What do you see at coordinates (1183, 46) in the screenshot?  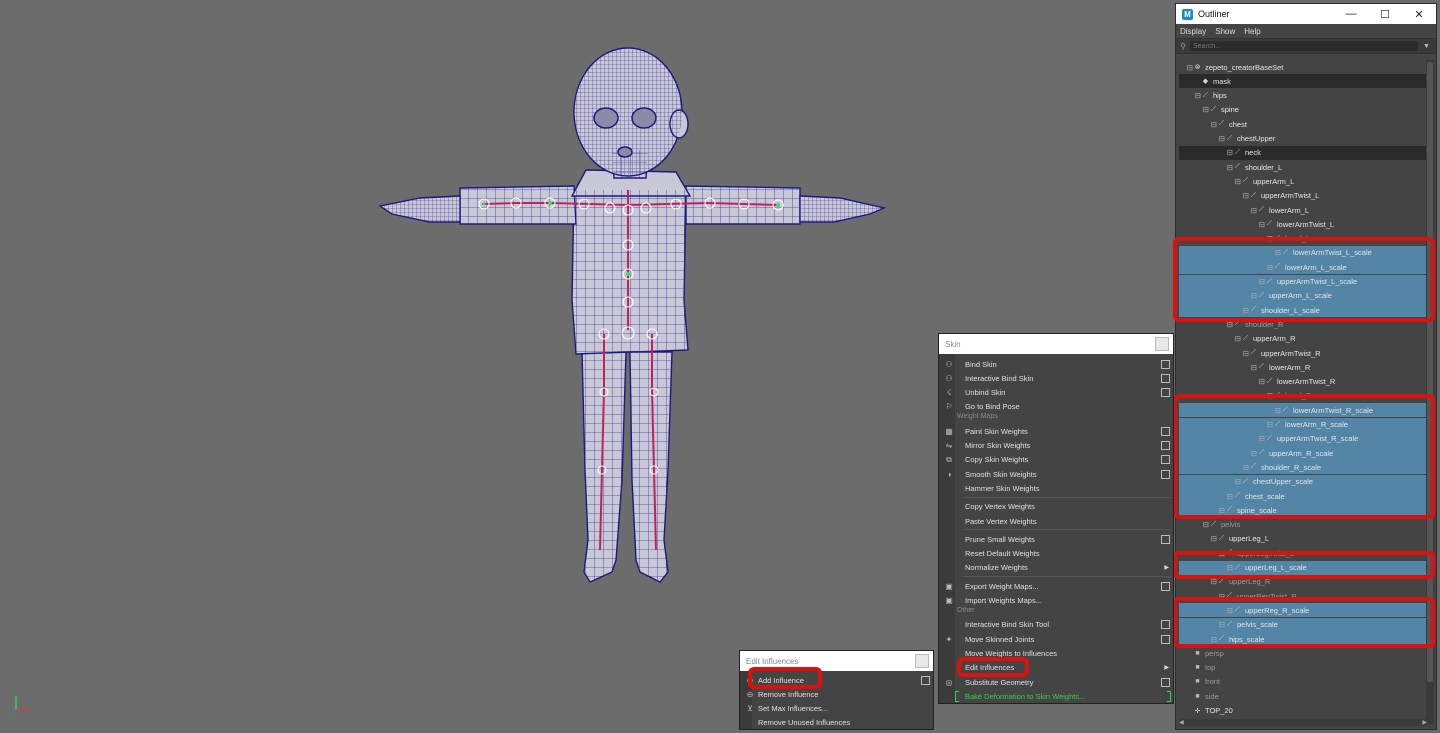 I see `filter-icon: ⚲` at bounding box center [1183, 46].